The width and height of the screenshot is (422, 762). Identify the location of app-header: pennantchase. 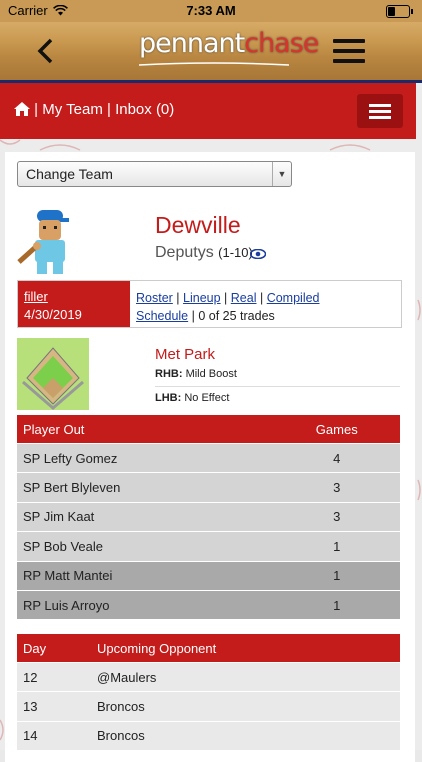
(211, 52).